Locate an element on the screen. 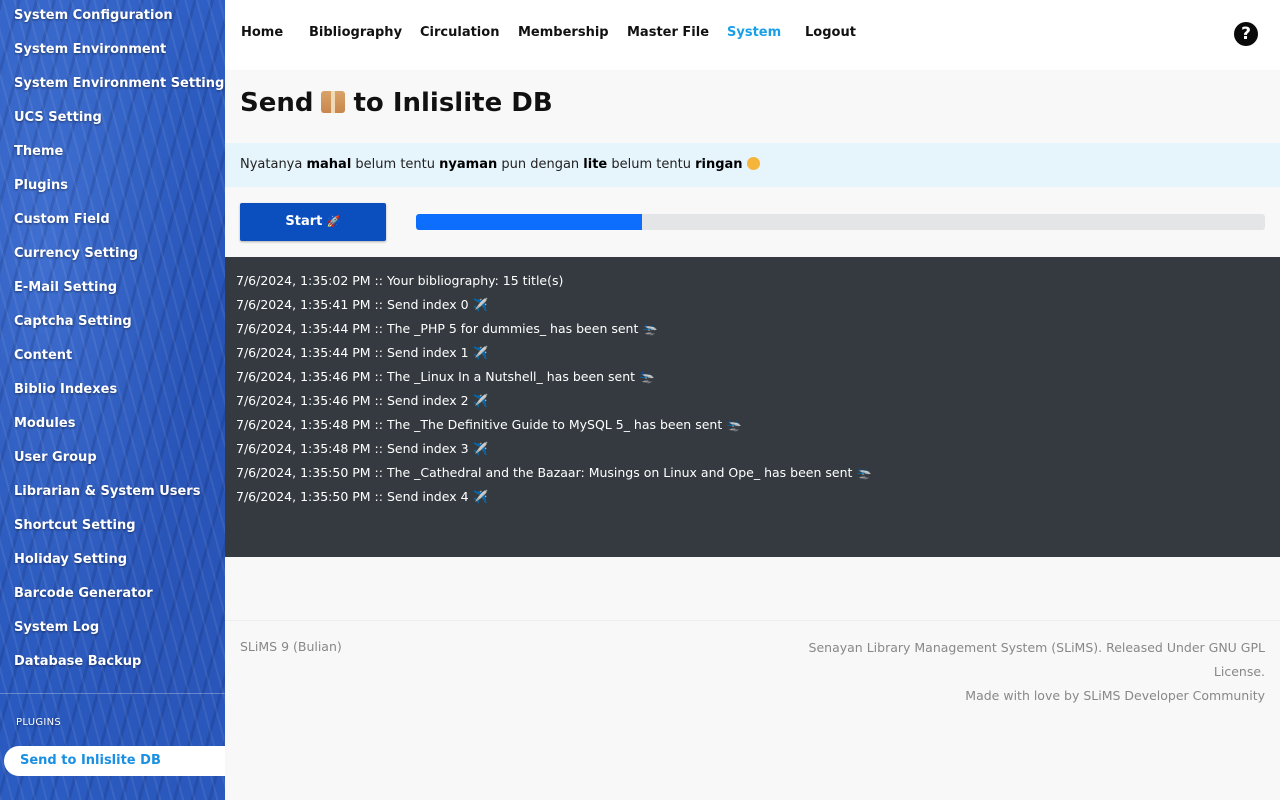 This screenshot has width=1280, height=800. sidebar-item-biblio-indexes: Biblio Indexes is located at coordinates (112, 391).